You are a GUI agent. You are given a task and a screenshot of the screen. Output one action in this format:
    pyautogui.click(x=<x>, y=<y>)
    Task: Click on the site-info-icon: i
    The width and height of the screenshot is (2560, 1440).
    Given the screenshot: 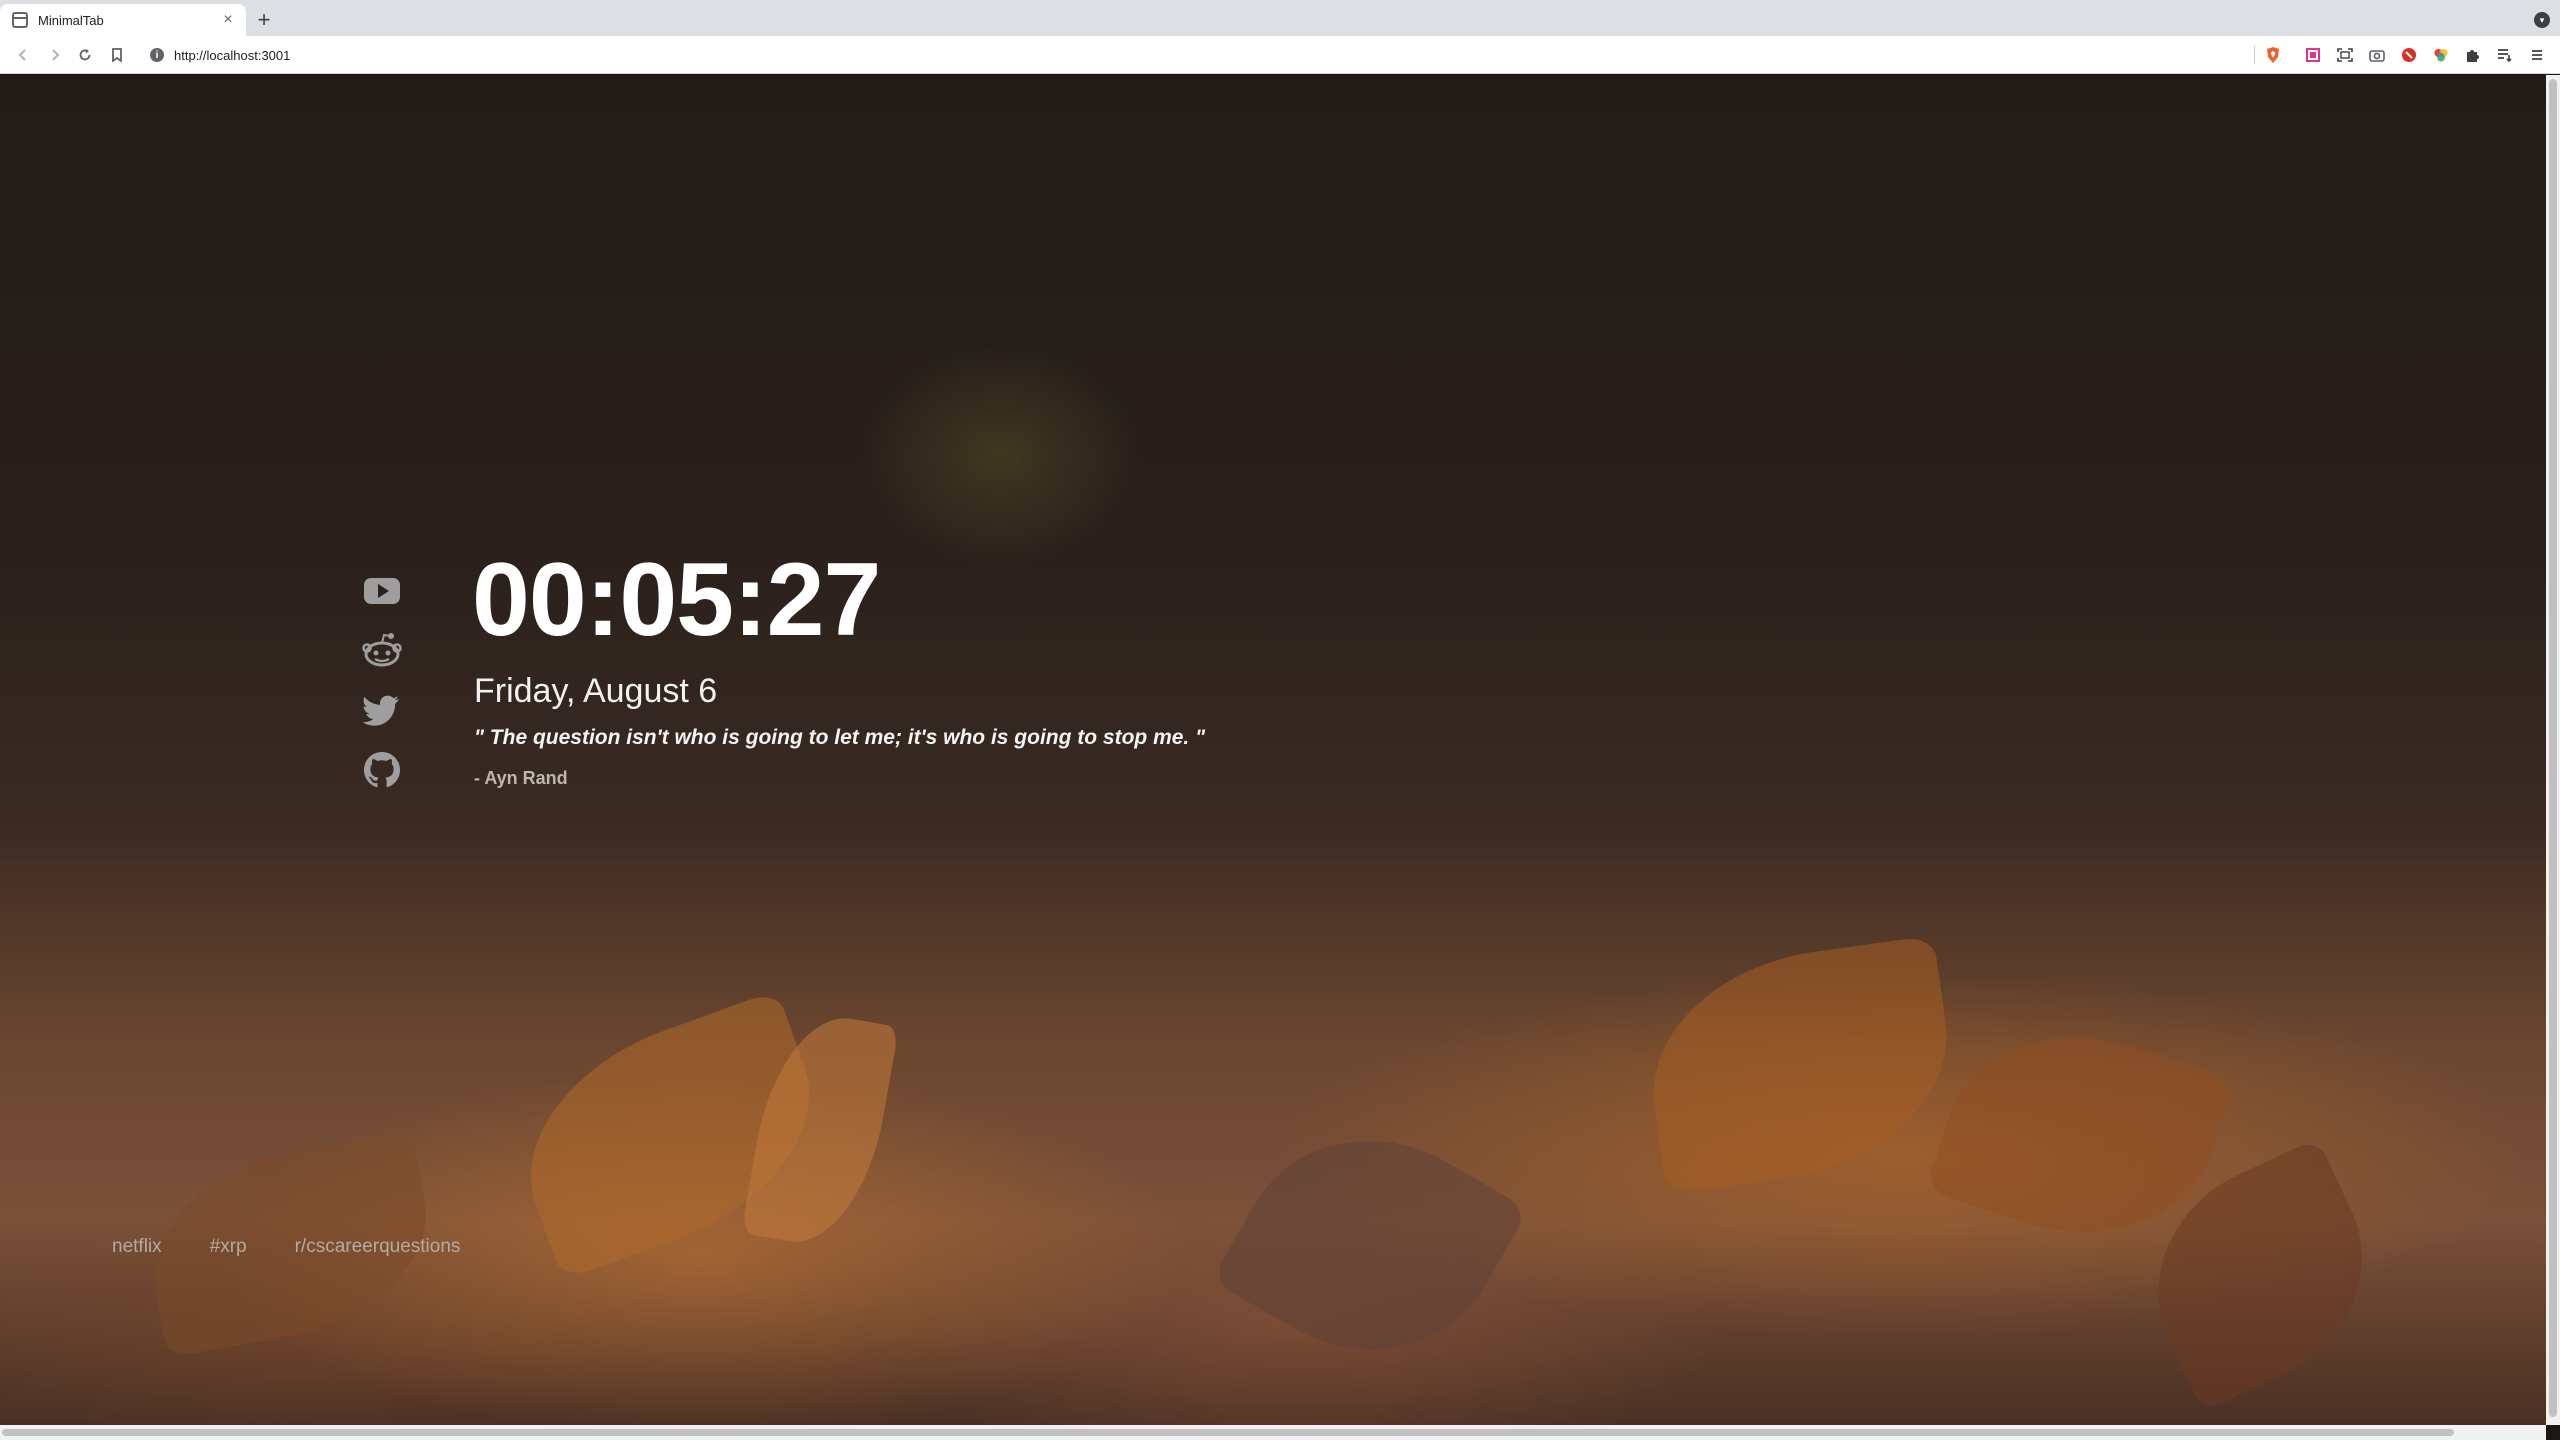 What is the action you would take?
    pyautogui.click(x=157, y=55)
    